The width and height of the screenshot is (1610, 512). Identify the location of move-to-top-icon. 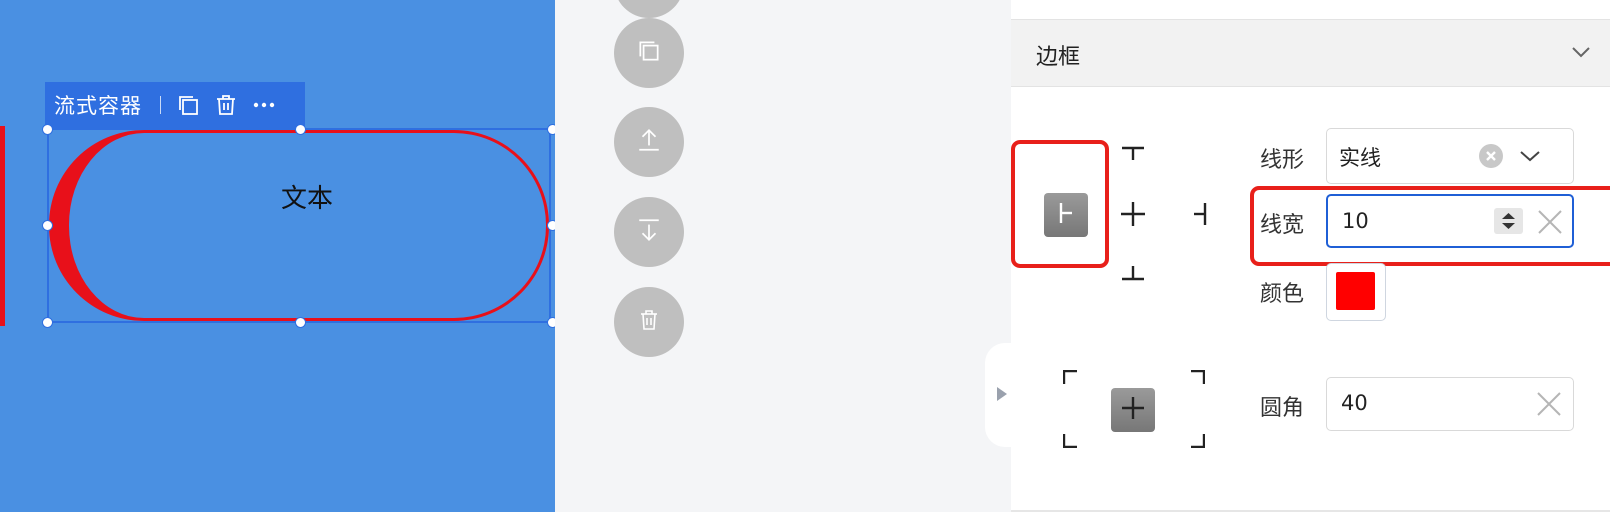
(649, 142).